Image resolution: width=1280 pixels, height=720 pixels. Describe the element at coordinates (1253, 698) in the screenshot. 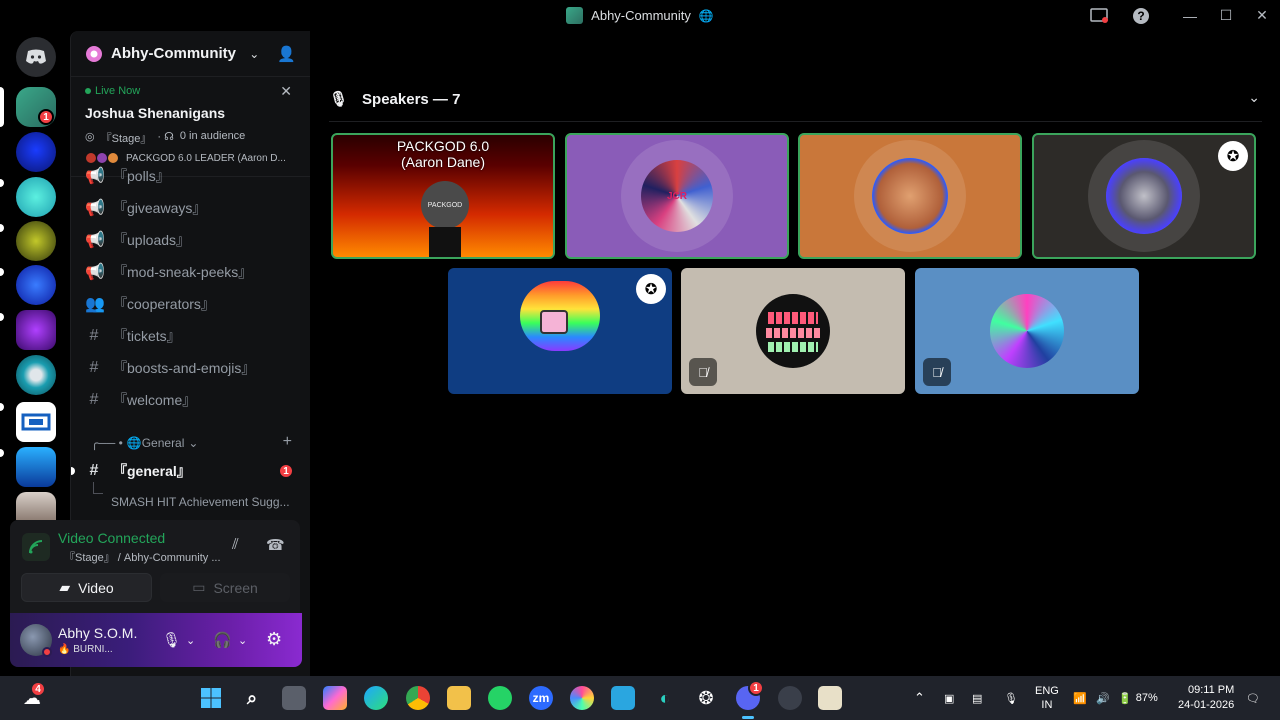

I see `notifications-icon: 🗨` at that location.